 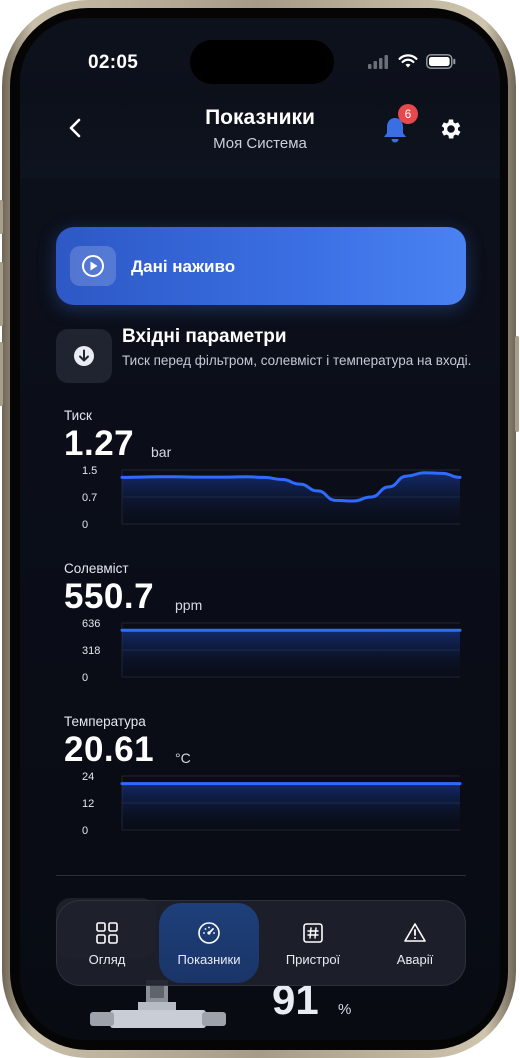 I want to click on metric-unit-salinity: ppm, so click(x=189, y=605).